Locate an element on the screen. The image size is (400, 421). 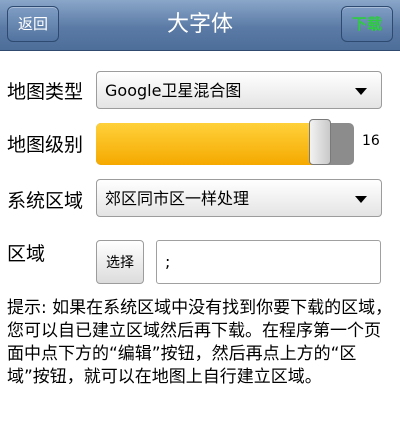
region-input: ; is located at coordinates (268, 262).